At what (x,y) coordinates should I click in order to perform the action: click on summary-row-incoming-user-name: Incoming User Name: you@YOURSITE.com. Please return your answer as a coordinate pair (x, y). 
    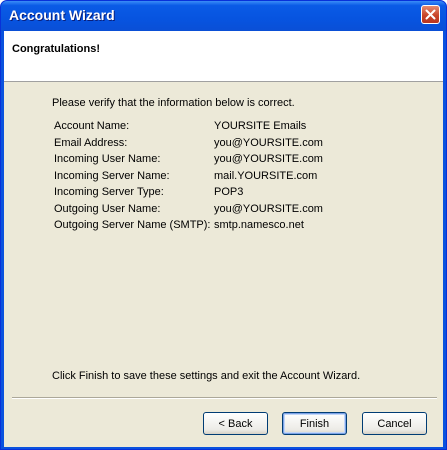
    Looking at the image, I should click on (239, 161).